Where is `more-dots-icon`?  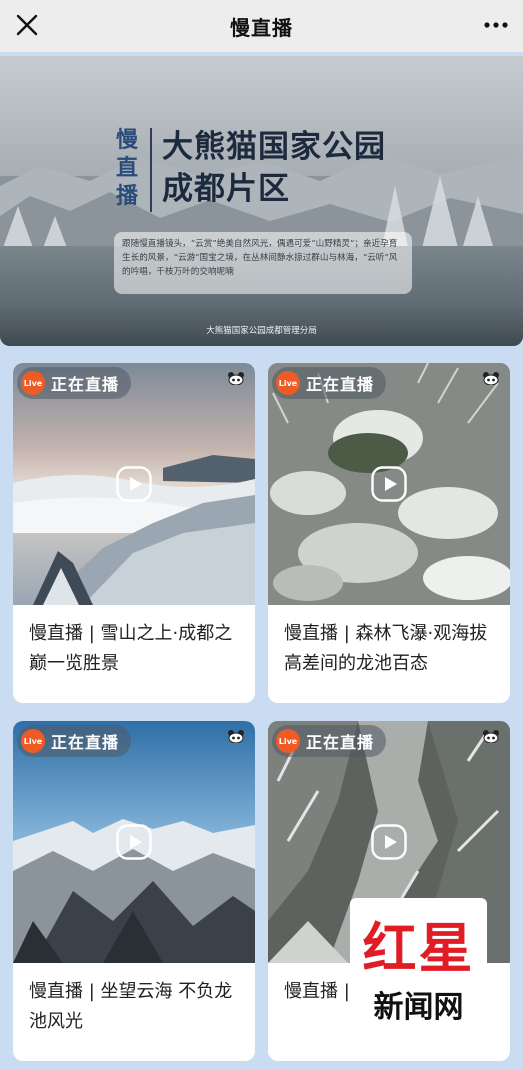 more-dots-icon is located at coordinates (496, 25).